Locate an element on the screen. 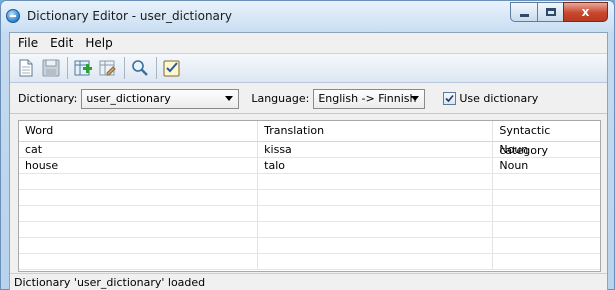 Image resolution: width=615 pixels, height=290 pixels. maximize-icon is located at coordinates (550, 12).